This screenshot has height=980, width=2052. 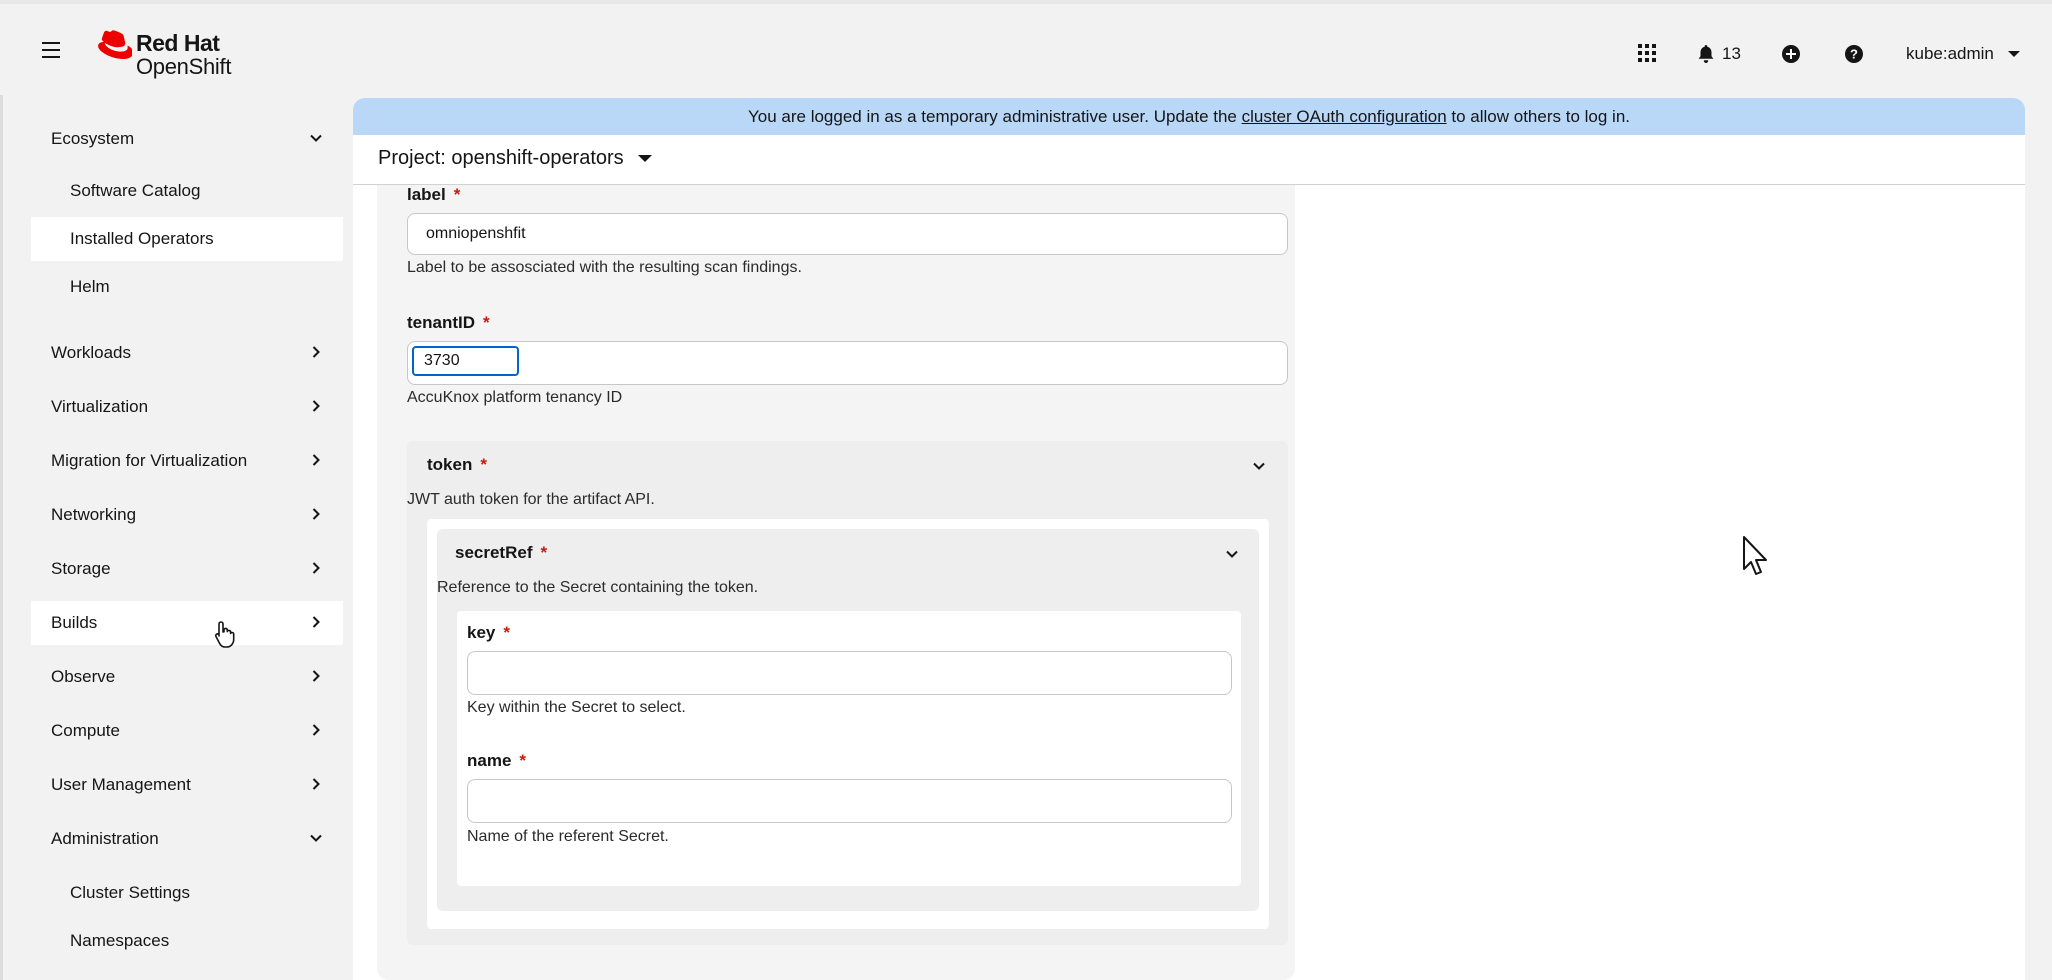 I want to click on sidebar-item-label: Software Catalog, so click(x=135, y=190).